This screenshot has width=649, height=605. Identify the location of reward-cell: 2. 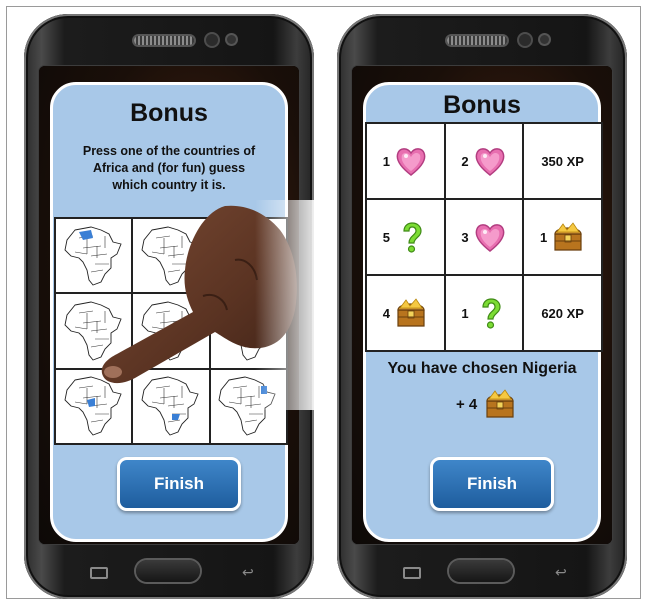
(484, 161).